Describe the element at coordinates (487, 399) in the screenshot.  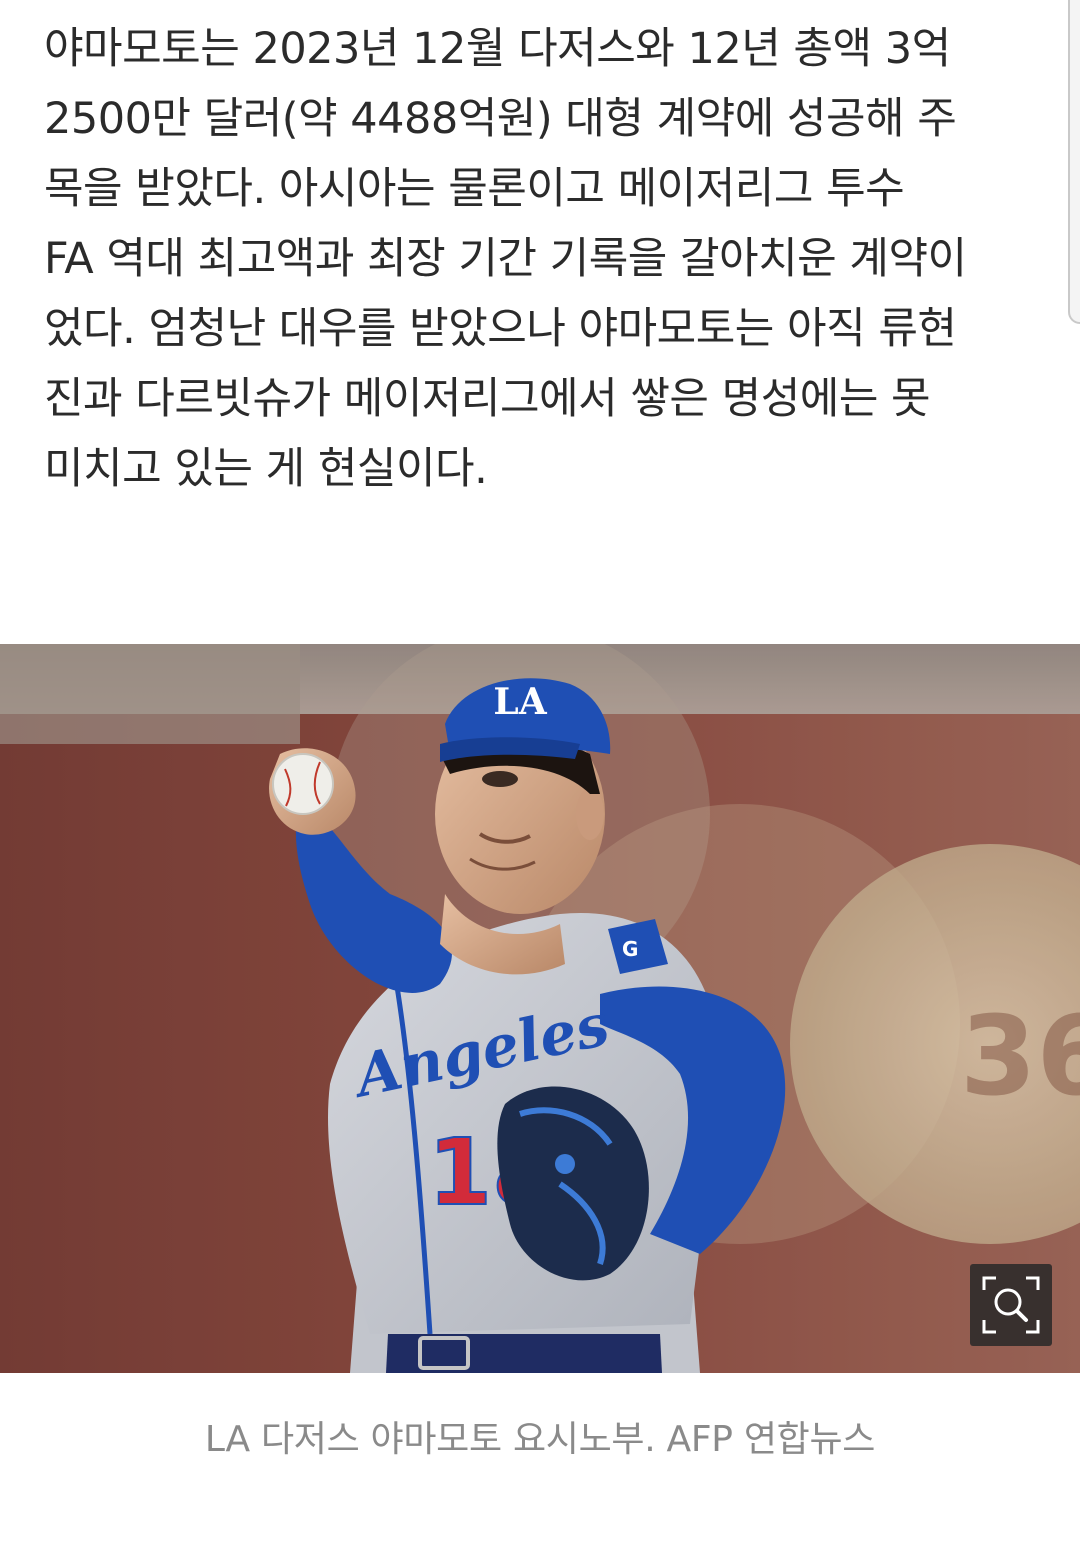
I see `paragraph-line-6: 진과 다르빗슈가 메이저리그에서 쌓은 명성에는 못` at that location.